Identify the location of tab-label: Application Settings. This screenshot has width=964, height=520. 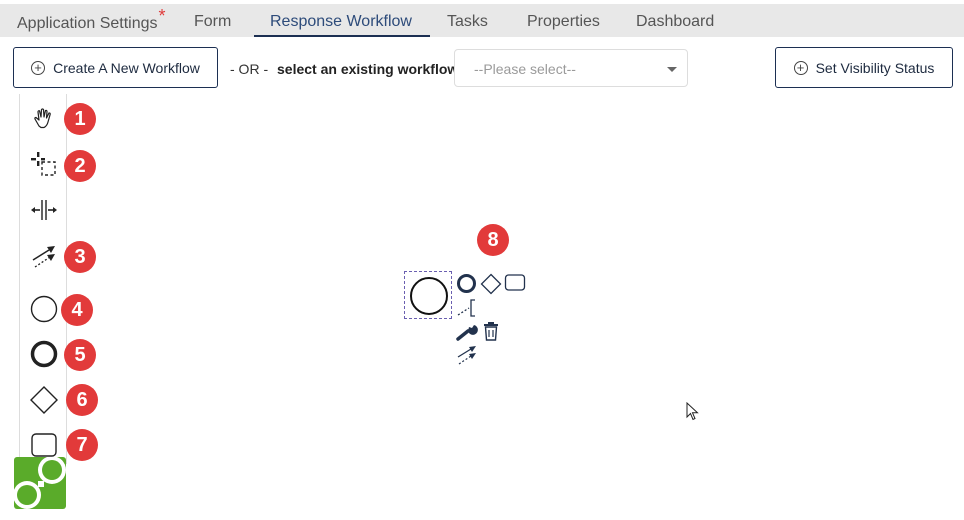
(87, 23).